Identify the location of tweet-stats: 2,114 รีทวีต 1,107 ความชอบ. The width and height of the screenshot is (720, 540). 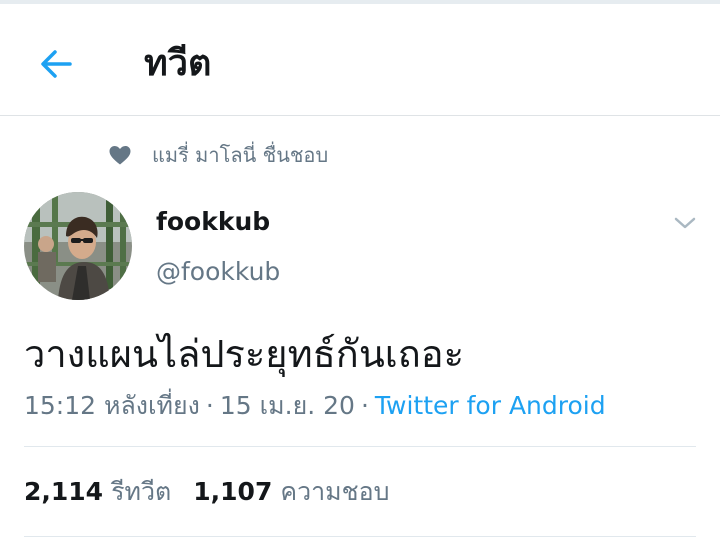
(206, 492).